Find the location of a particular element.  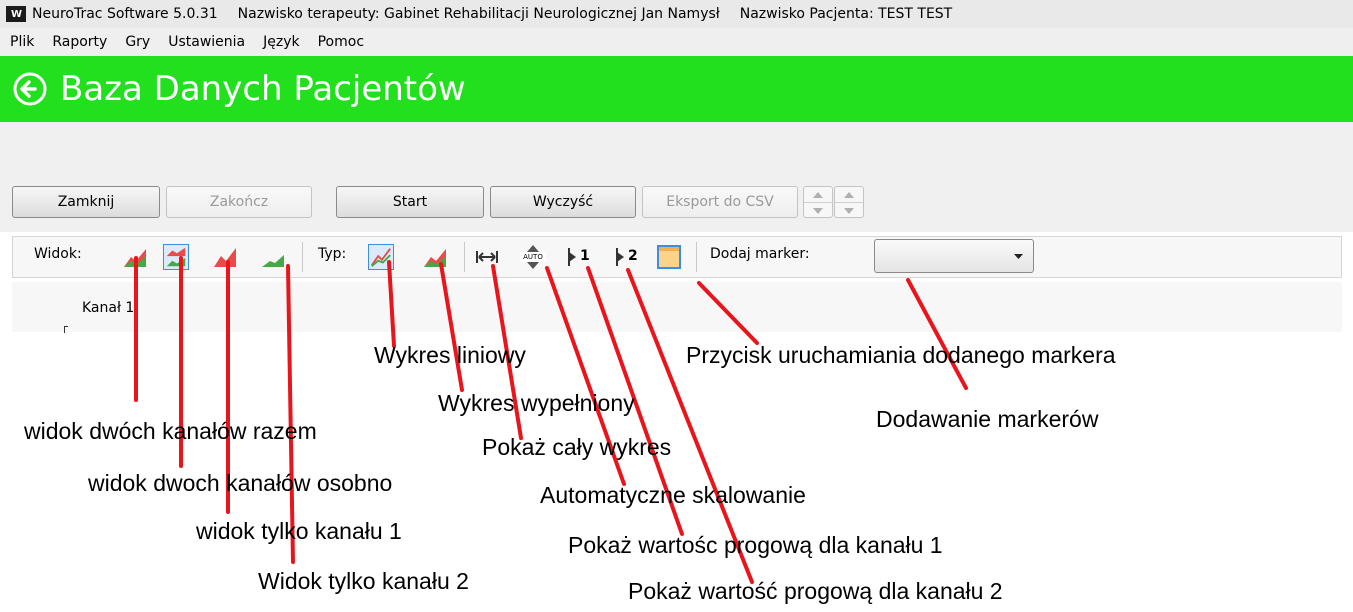

back-arrow-icon is located at coordinates (30, 89).